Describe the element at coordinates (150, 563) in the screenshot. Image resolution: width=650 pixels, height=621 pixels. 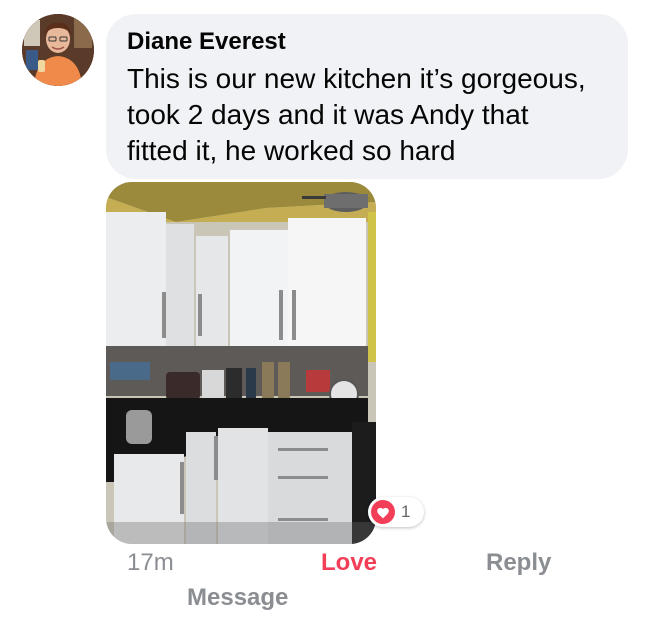
I see `timestamp: 17m` at that location.